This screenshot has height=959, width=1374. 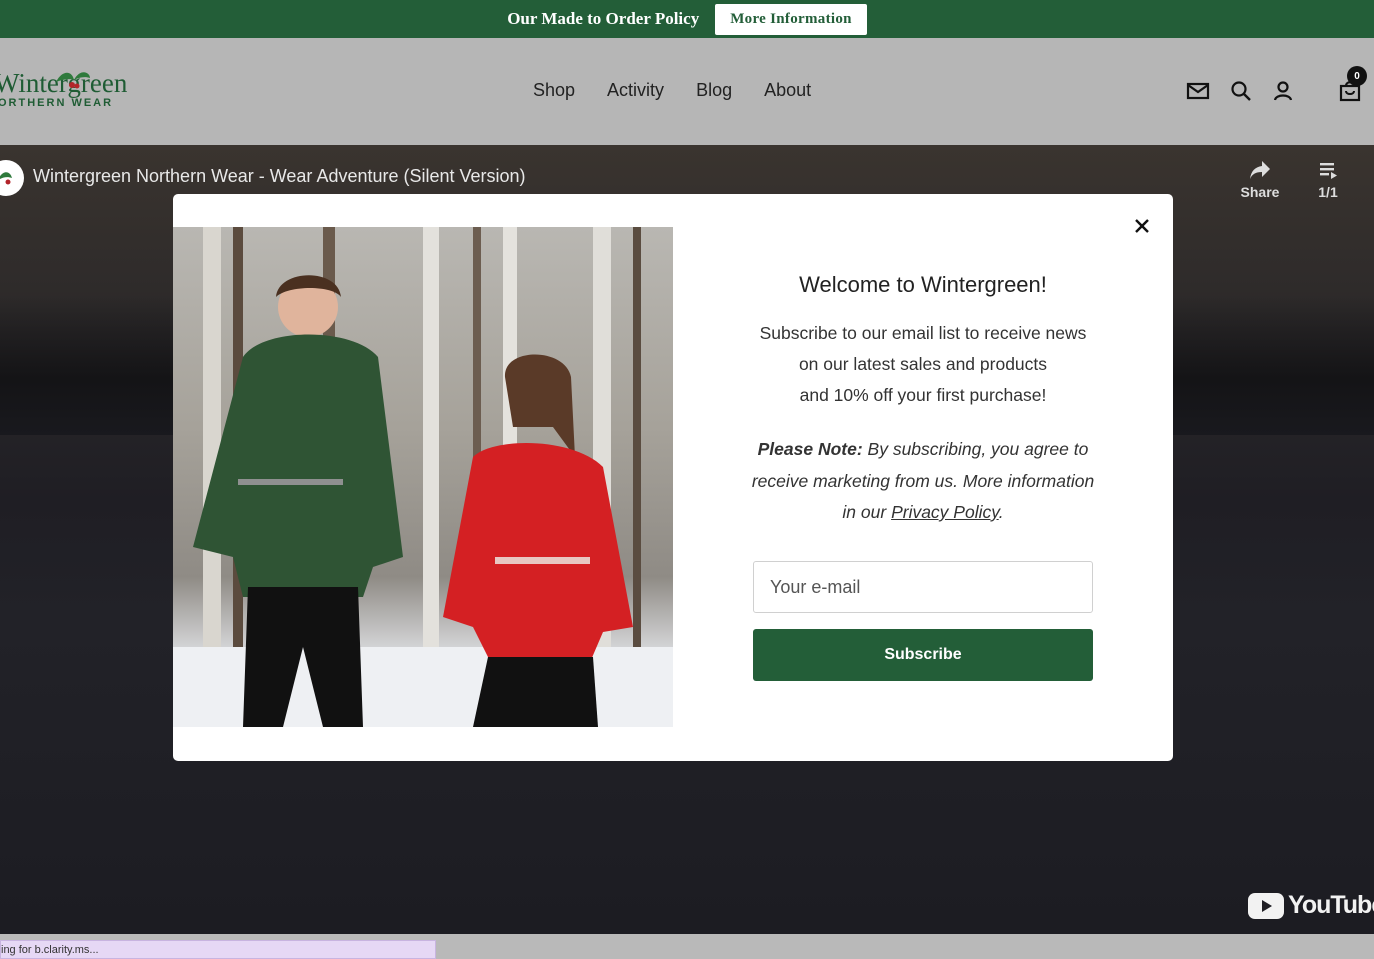 What do you see at coordinates (1260, 192) in the screenshot?
I see `share-label: Share` at bounding box center [1260, 192].